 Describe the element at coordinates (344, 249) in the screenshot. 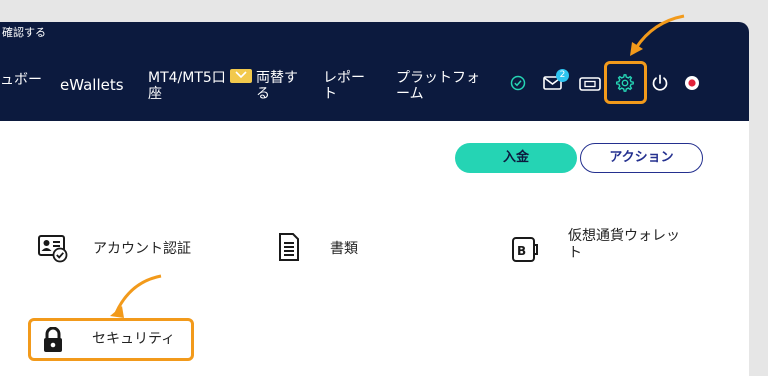

I see `menu-documents: 書類` at that location.